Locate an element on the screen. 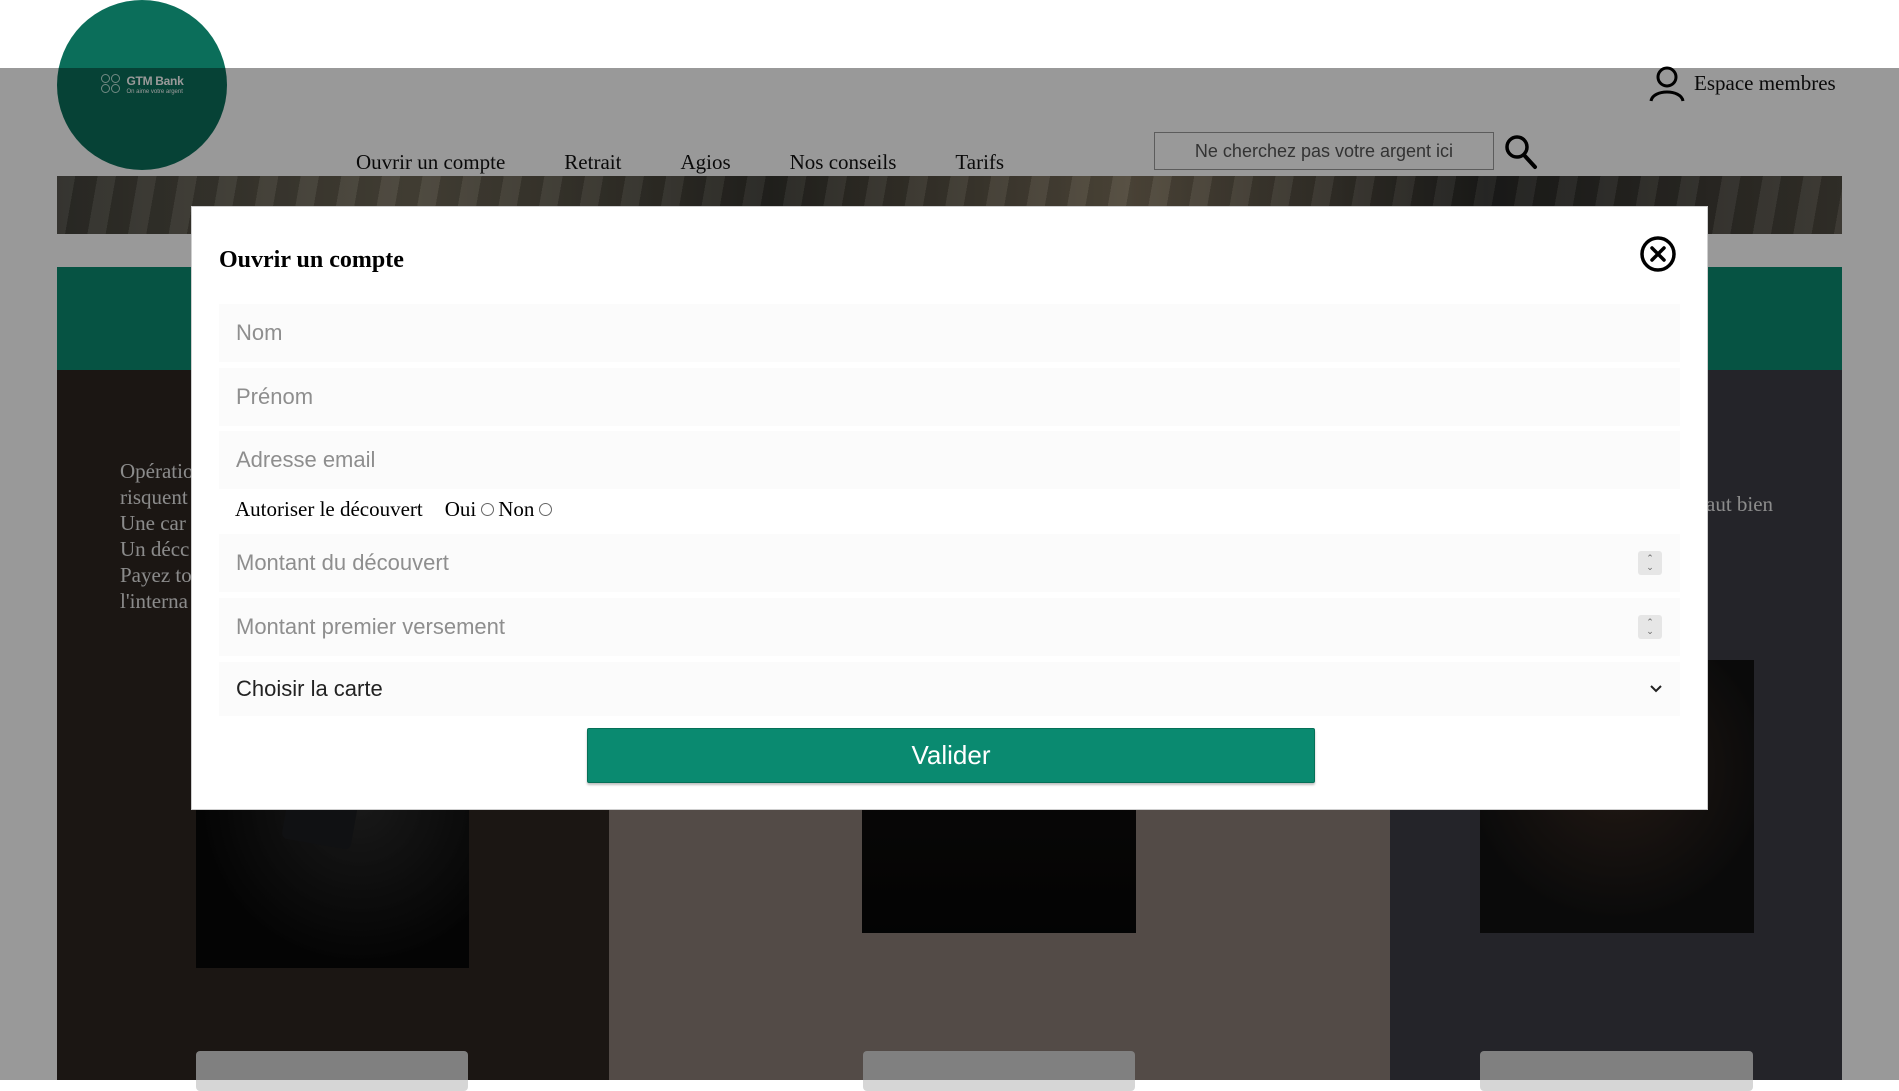  card-select: Choisir la carte is located at coordinates (949, 689).